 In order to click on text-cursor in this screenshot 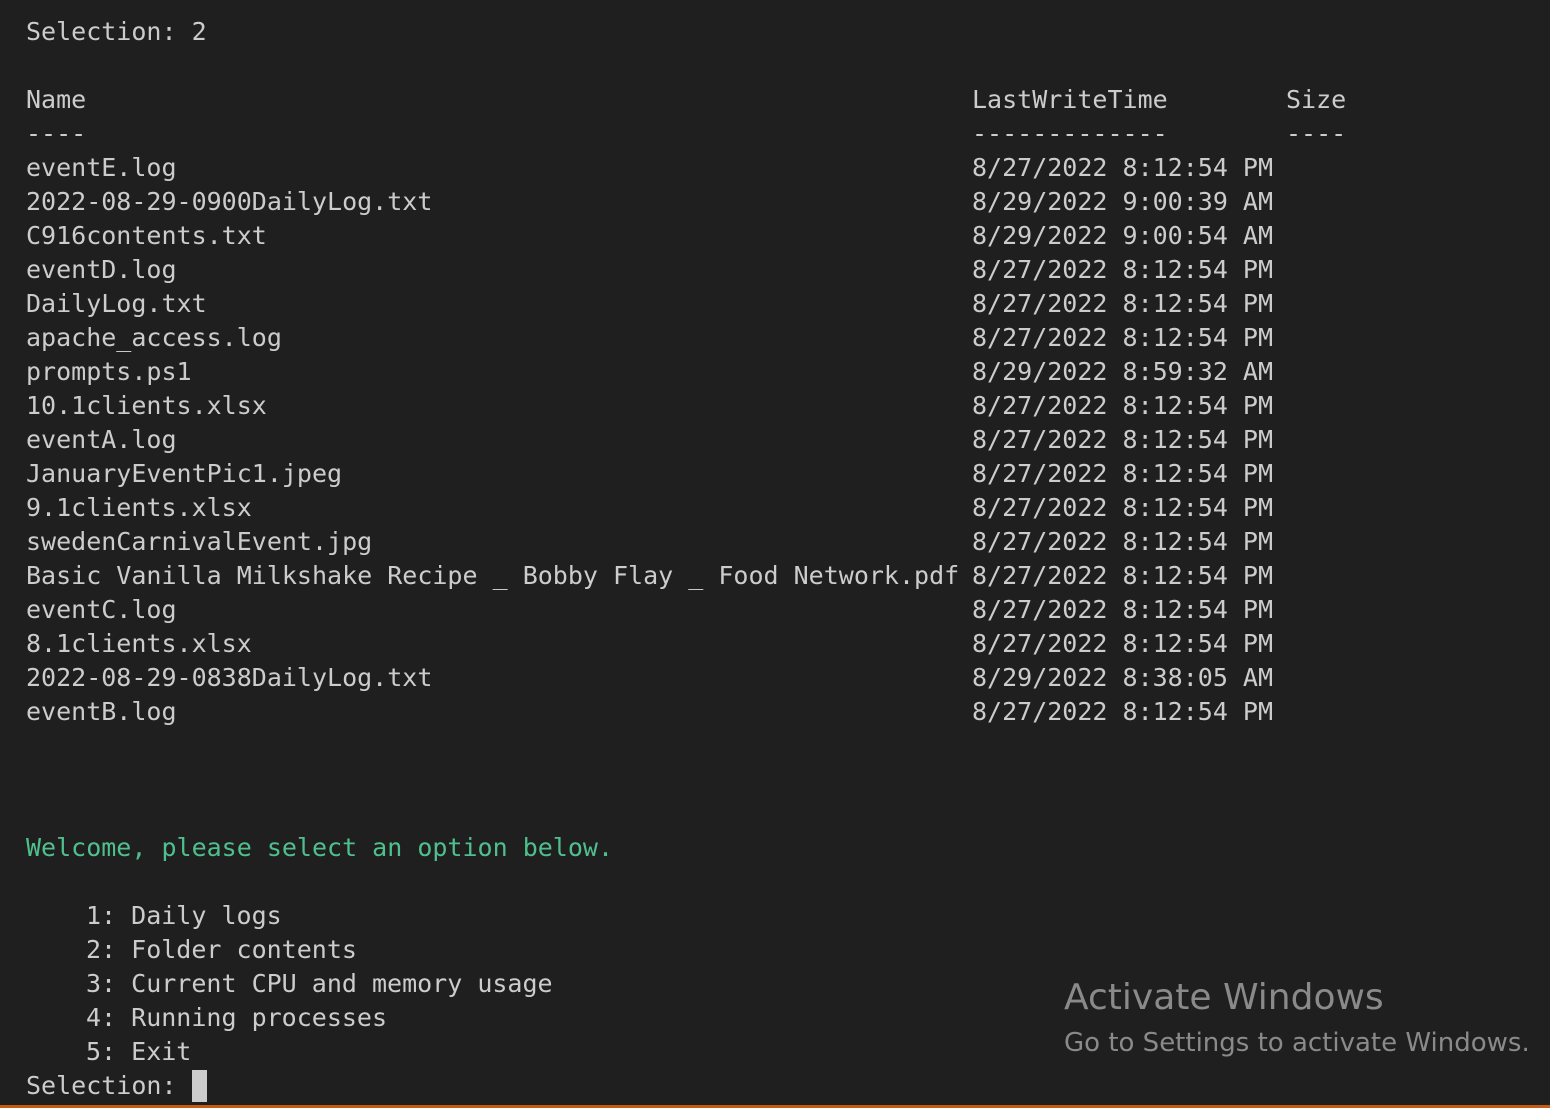, I will do `click(199, 1086)`.